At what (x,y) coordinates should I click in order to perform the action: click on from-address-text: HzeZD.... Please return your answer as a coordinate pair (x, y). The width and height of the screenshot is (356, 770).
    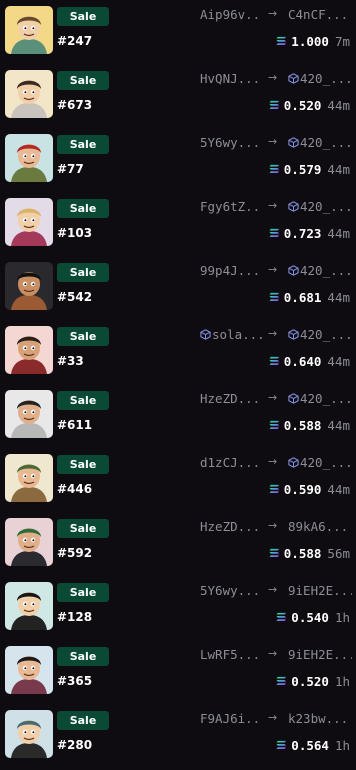
    Looking at the image, I should click on (230, 398).